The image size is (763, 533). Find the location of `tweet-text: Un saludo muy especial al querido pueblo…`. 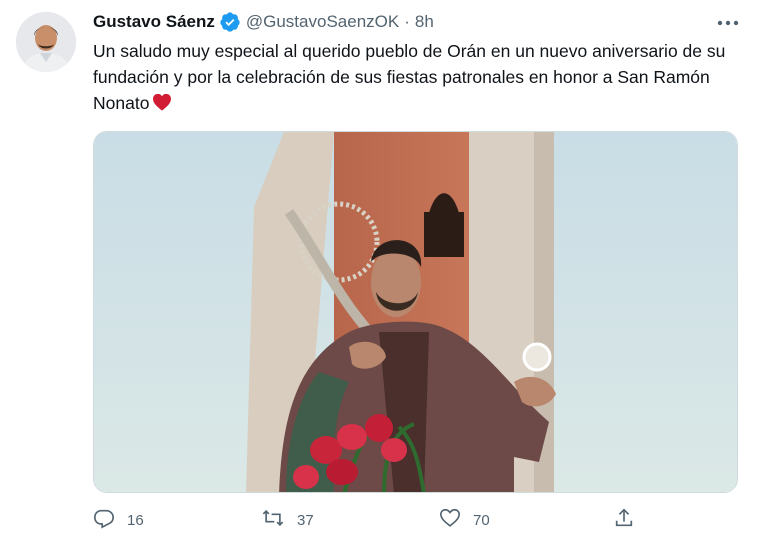

tweet-text: Un saludo muy especial al querido pueblo… is located at coordinates (409, 77).